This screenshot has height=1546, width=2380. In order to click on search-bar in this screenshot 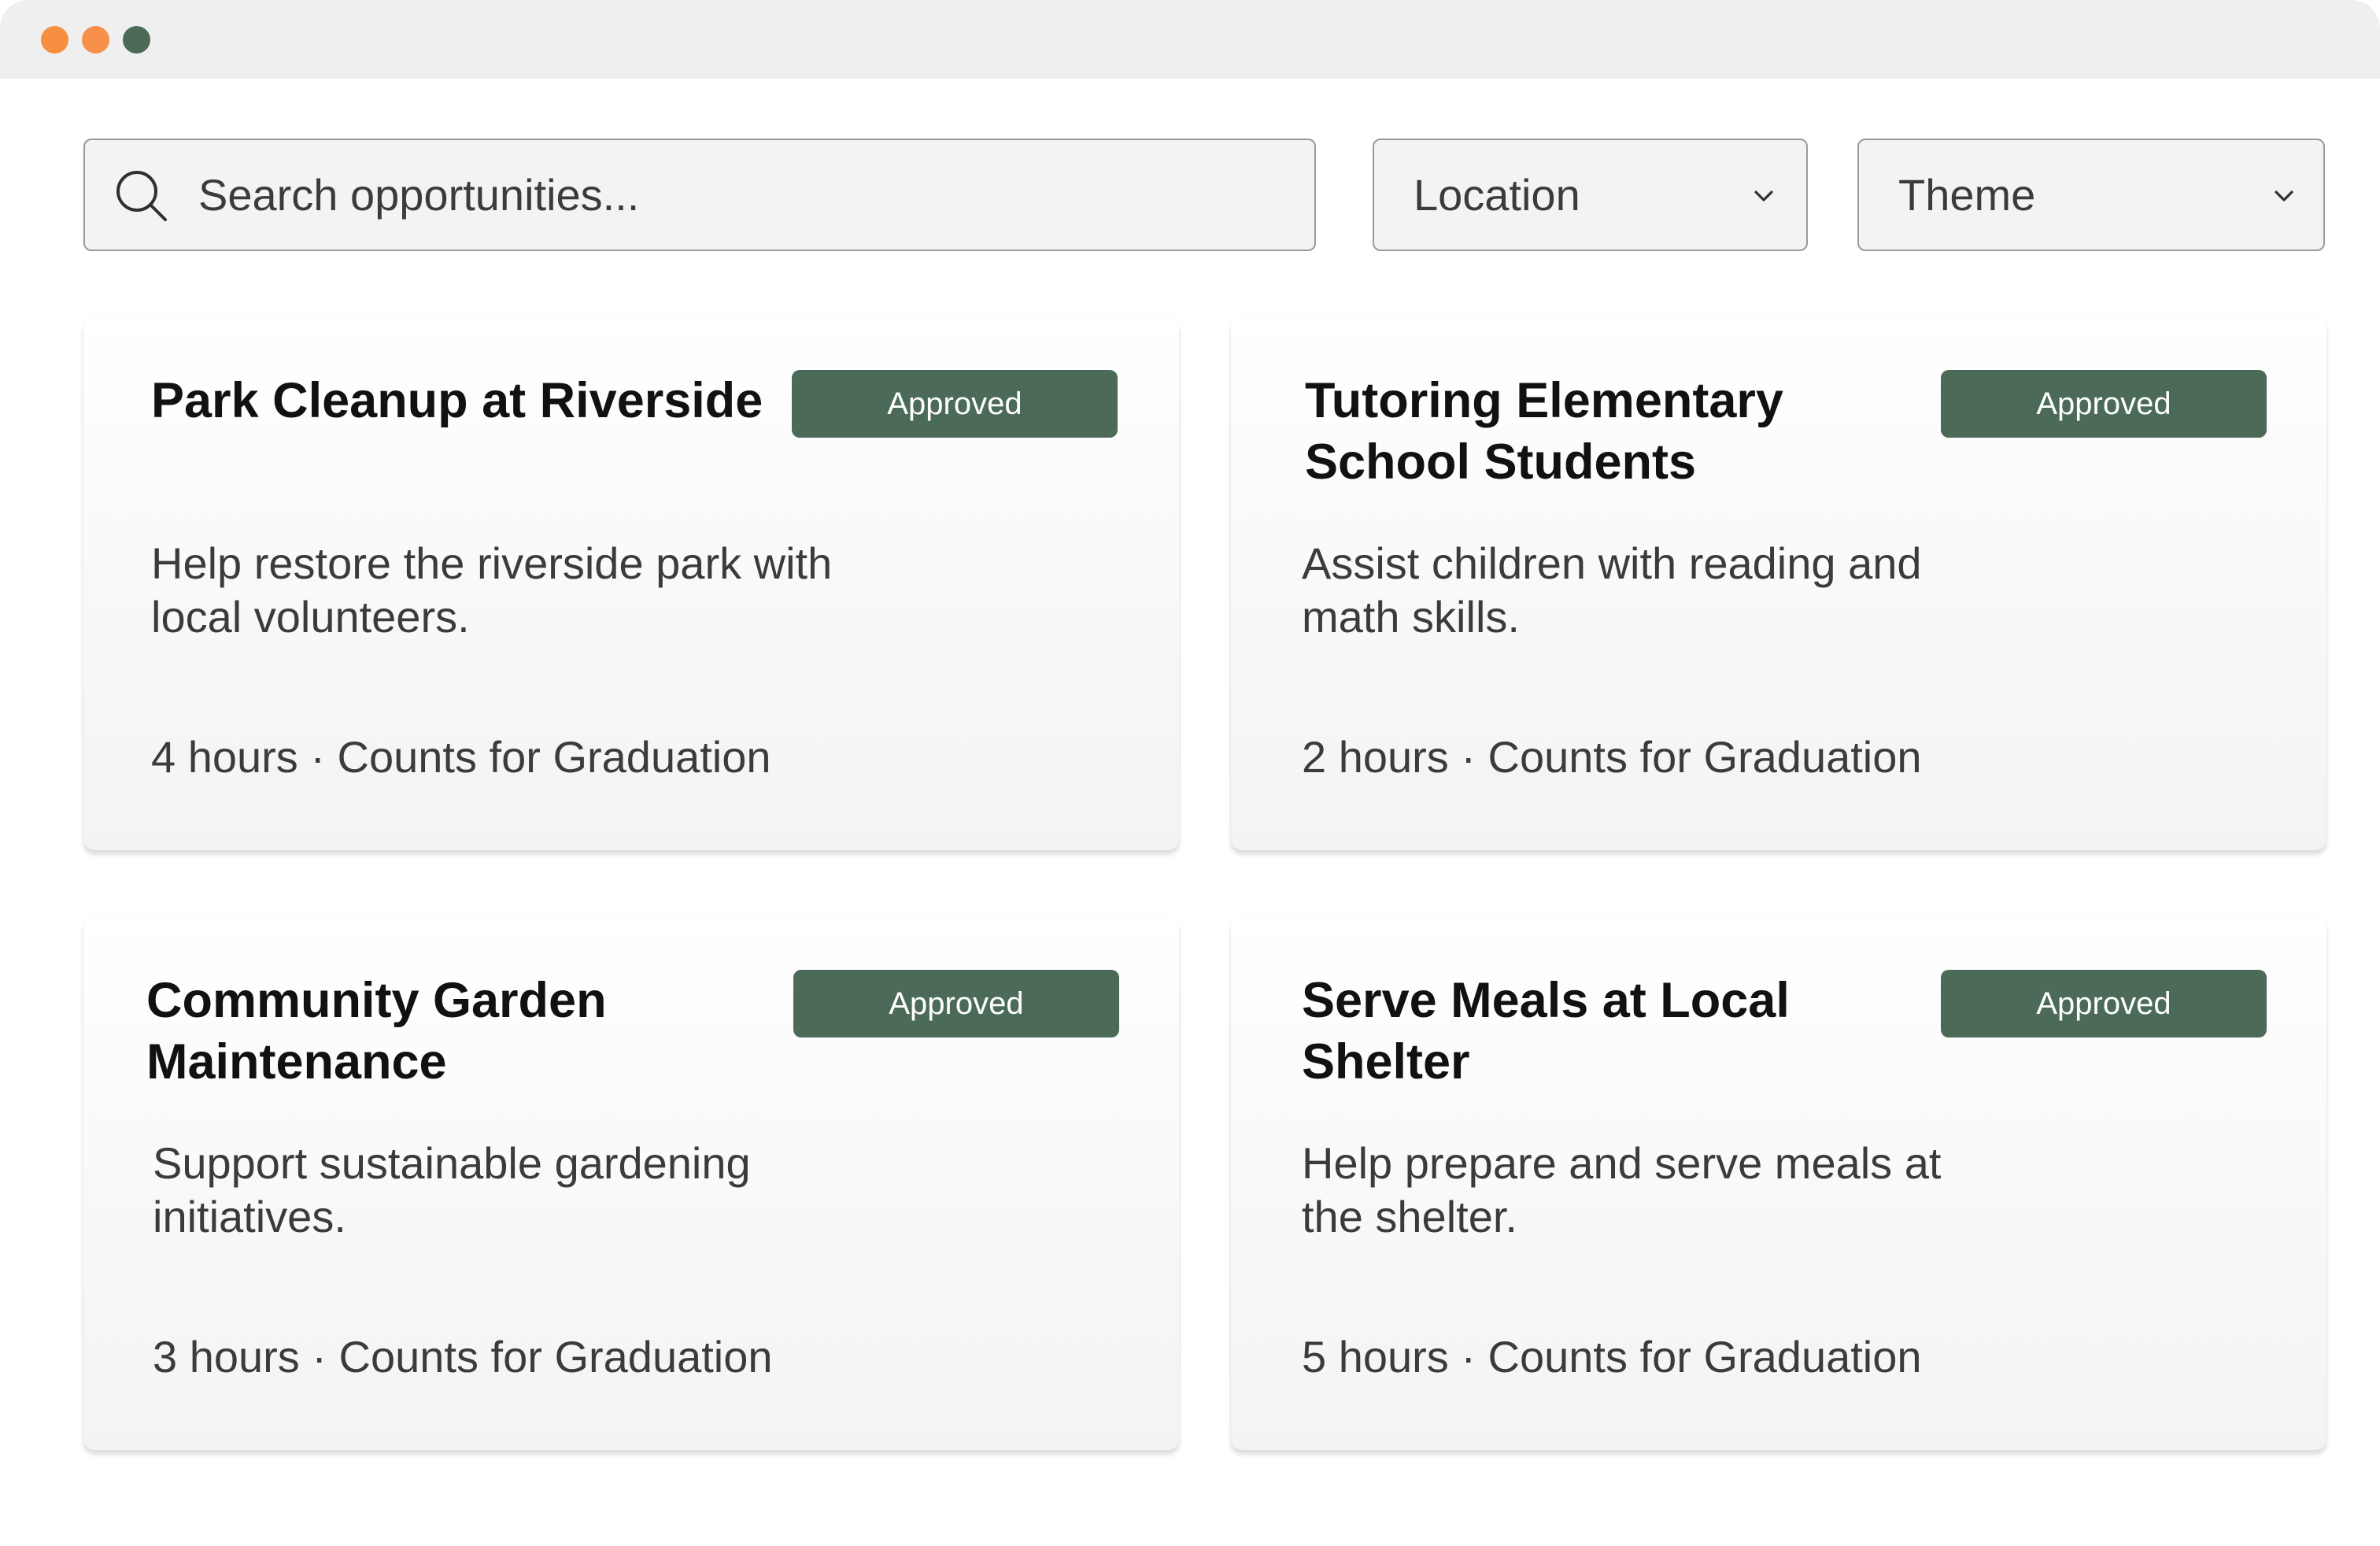, I will do `click(699, 195)`.